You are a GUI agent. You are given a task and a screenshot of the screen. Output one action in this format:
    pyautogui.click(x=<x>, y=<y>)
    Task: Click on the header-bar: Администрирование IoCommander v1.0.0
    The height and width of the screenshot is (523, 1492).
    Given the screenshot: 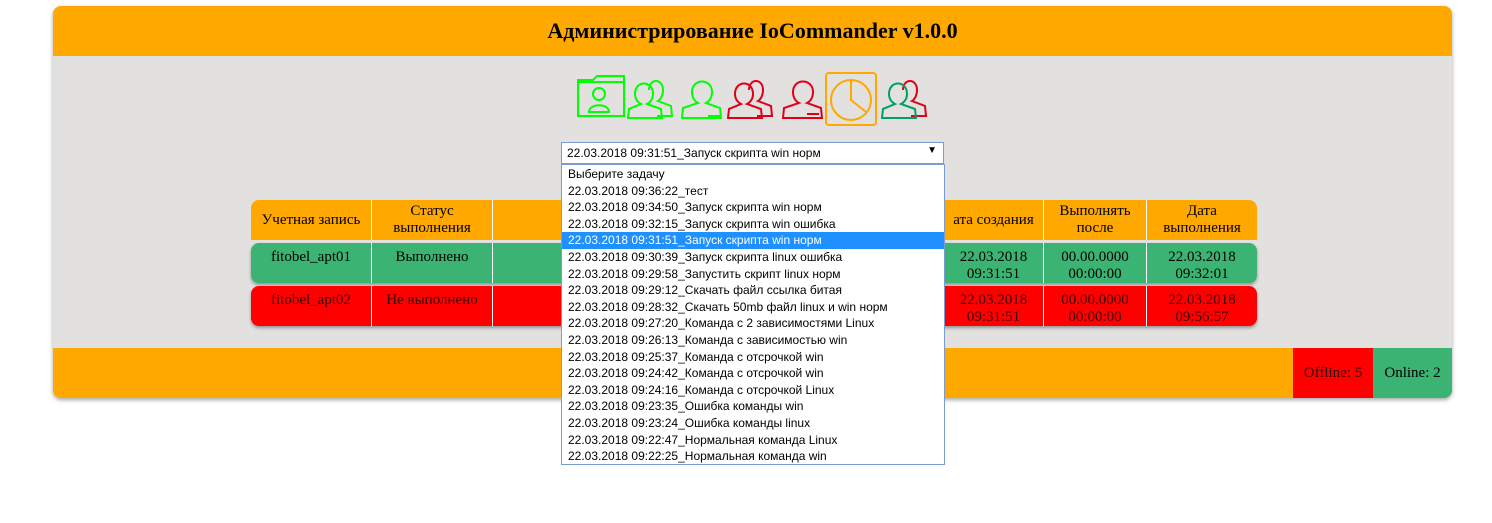 What is the action you would take?
    pyautogui.click(x=752, y=31)
    